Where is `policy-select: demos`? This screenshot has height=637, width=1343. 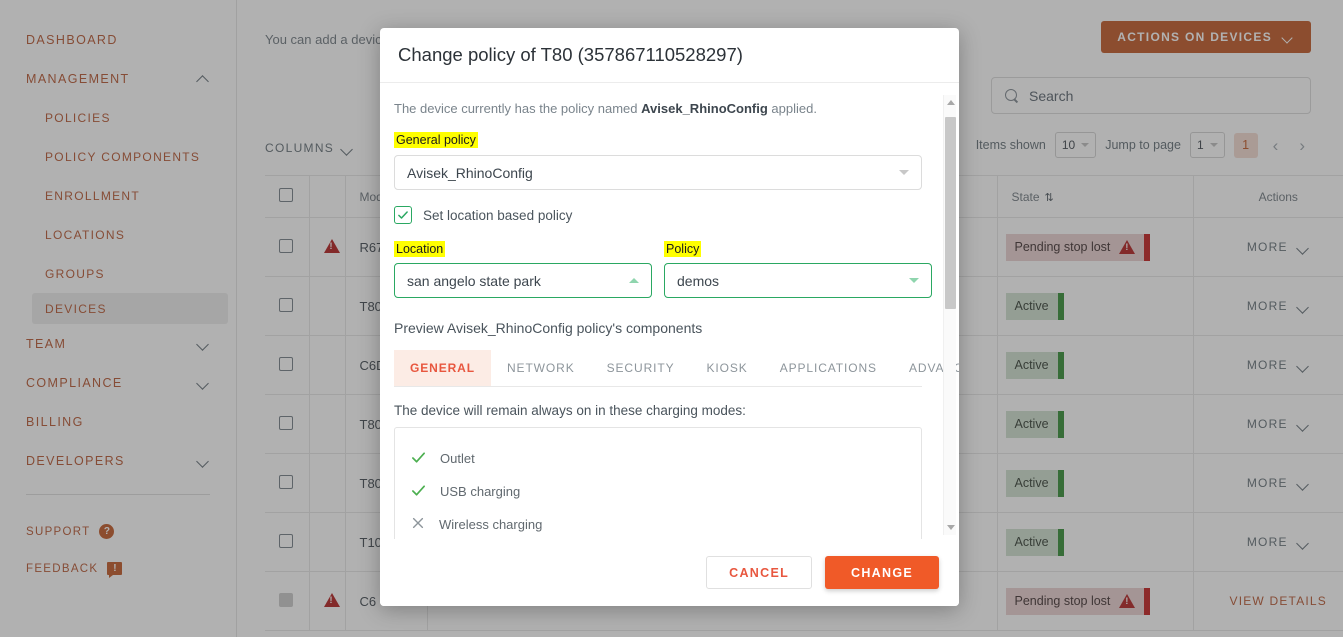 policy-select: demos is located at coordinates (798, 280).